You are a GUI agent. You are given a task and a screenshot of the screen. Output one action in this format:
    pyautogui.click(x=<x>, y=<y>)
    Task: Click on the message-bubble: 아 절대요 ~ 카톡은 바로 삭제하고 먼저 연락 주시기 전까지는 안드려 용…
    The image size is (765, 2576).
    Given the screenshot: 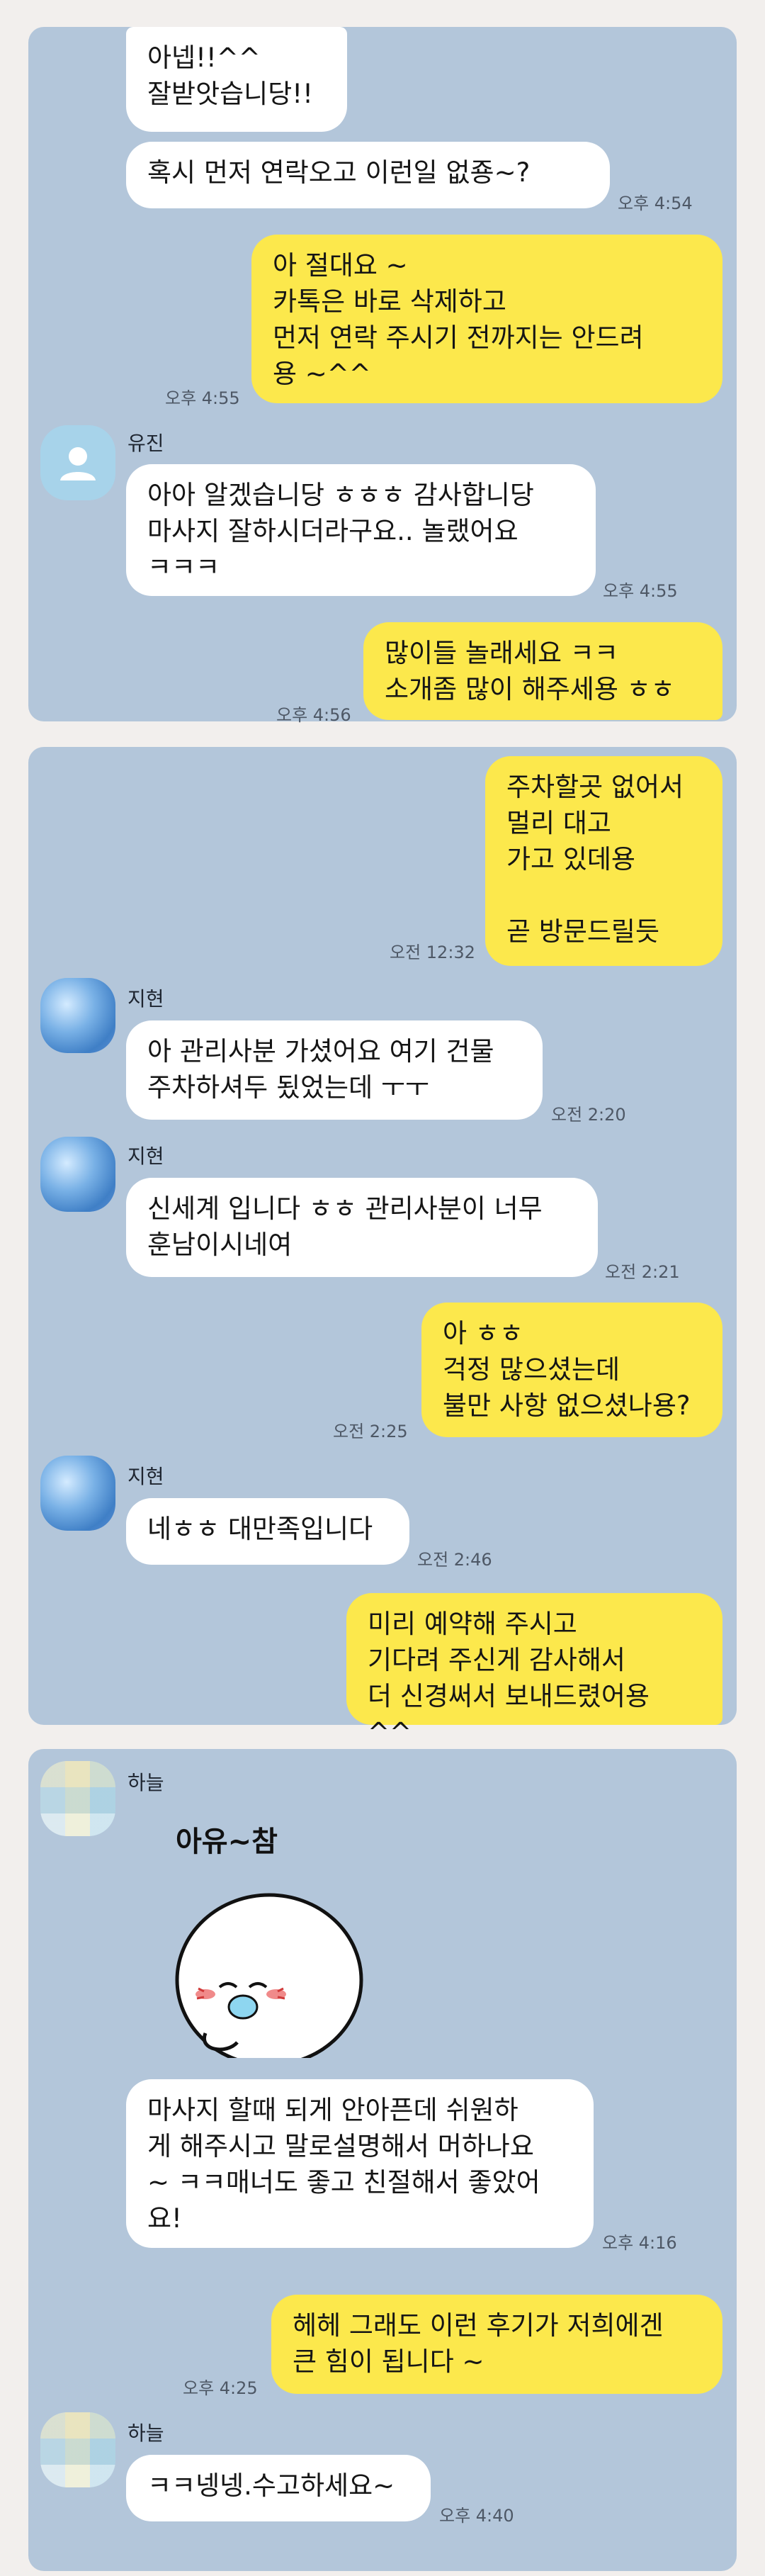 What is the action you would take?
    pyautogui.click(x=487, y=319)
    